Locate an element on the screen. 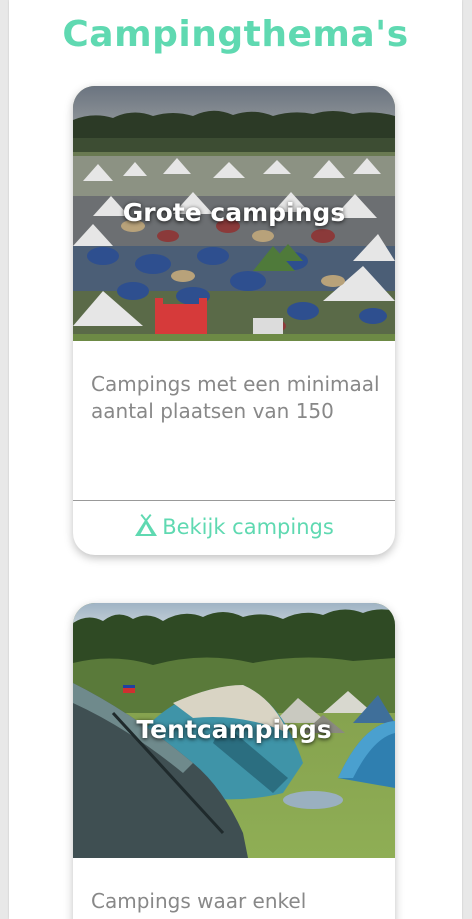 The width and height of the screenshot is (472, 919). card-description: Campings waar enkel is located at coordinates (199, 901).